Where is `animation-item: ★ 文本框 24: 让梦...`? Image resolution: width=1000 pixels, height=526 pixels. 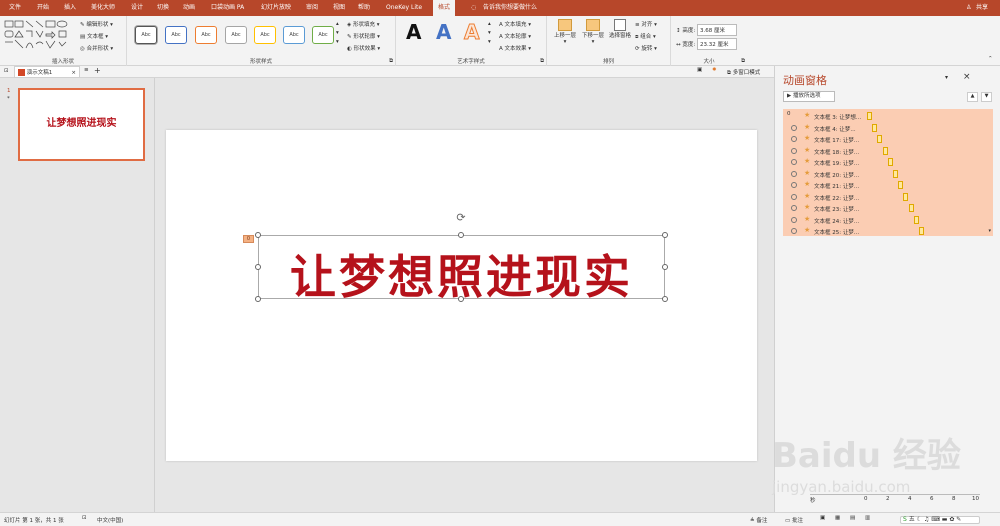 animation-item: ★ 文本框 24: 让梦... is located at coordinates (888, 221).